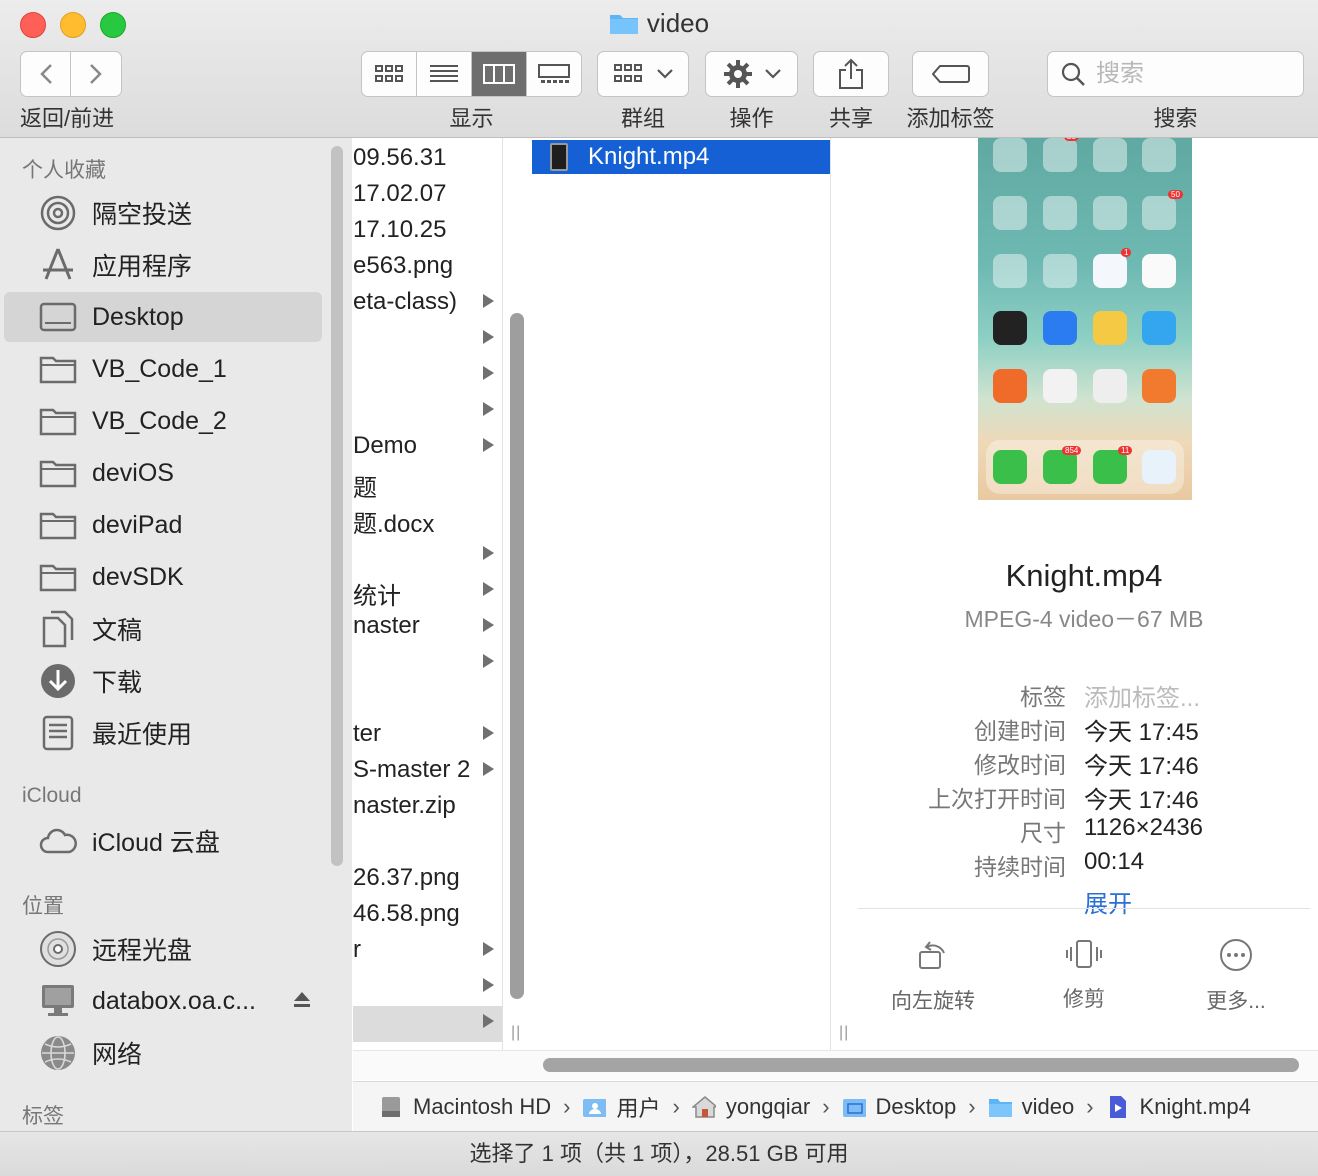  Describe the element at coordinates (1084, 575) in the screenshot. I see `preview-filename: Knight.mp4` at that location.